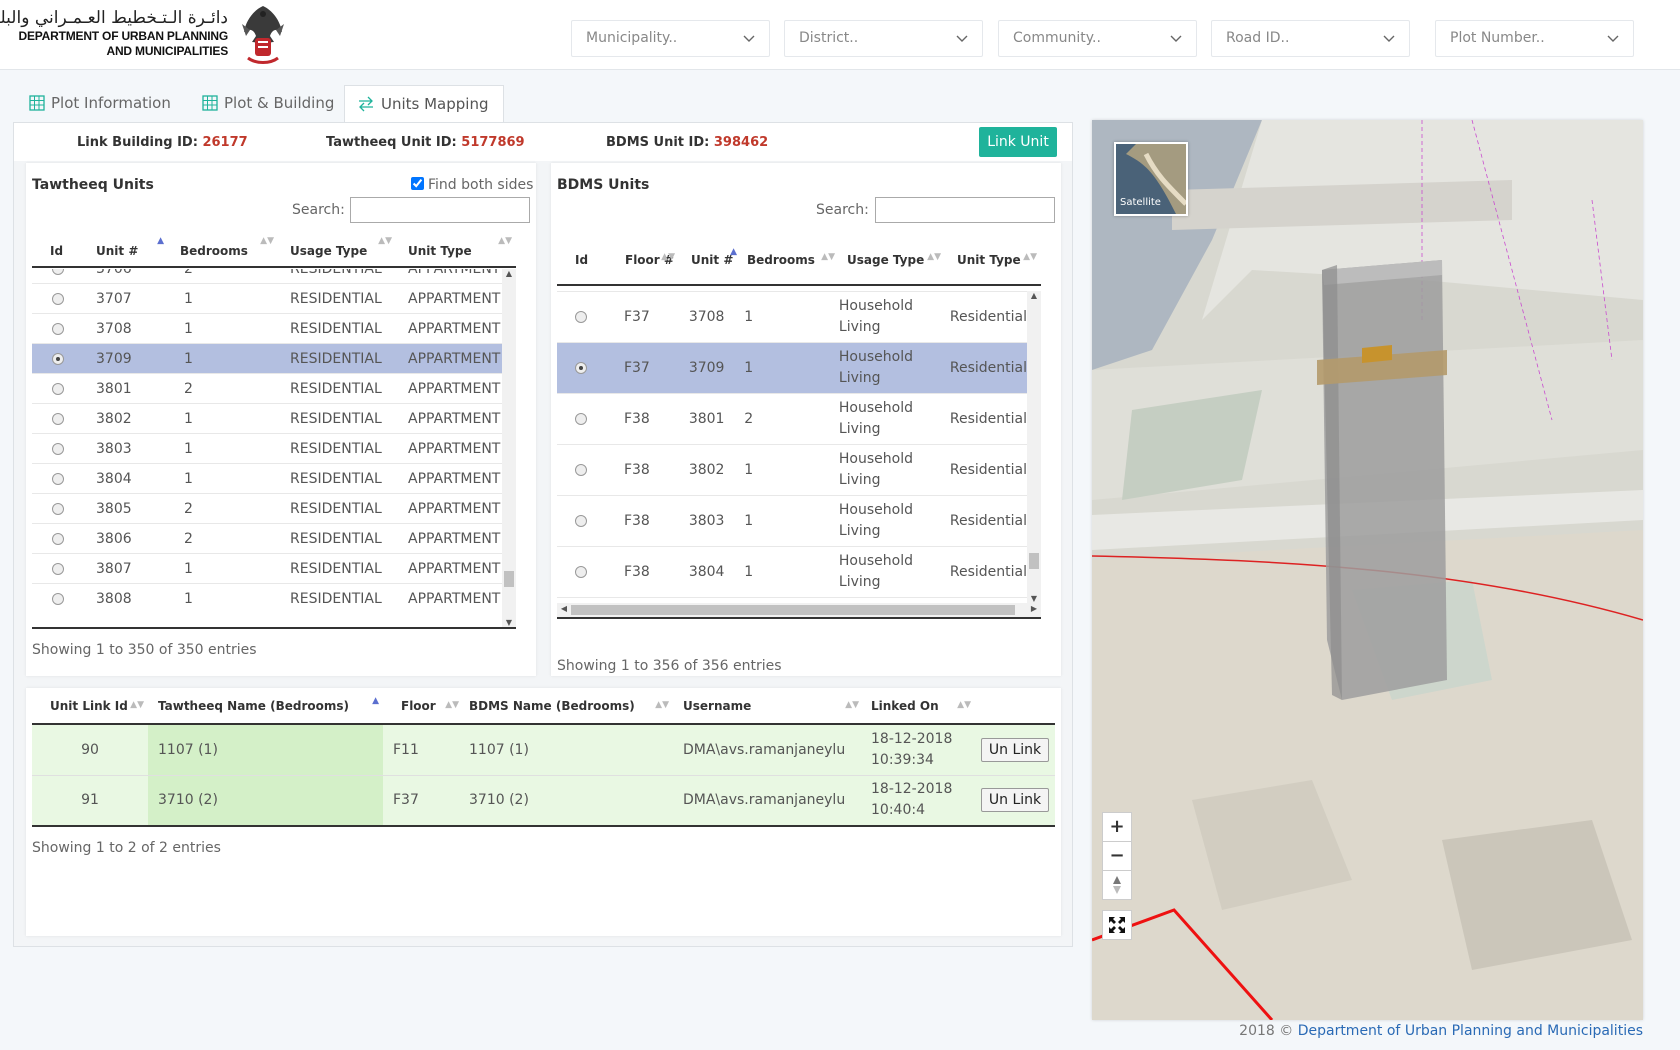 The height and width of the screenshot is (1050, 1680). What do you see at coordinates (1117, 856) in the screenshot?
I see `zoom-out-button: −` at bounding box center [1117, 856].